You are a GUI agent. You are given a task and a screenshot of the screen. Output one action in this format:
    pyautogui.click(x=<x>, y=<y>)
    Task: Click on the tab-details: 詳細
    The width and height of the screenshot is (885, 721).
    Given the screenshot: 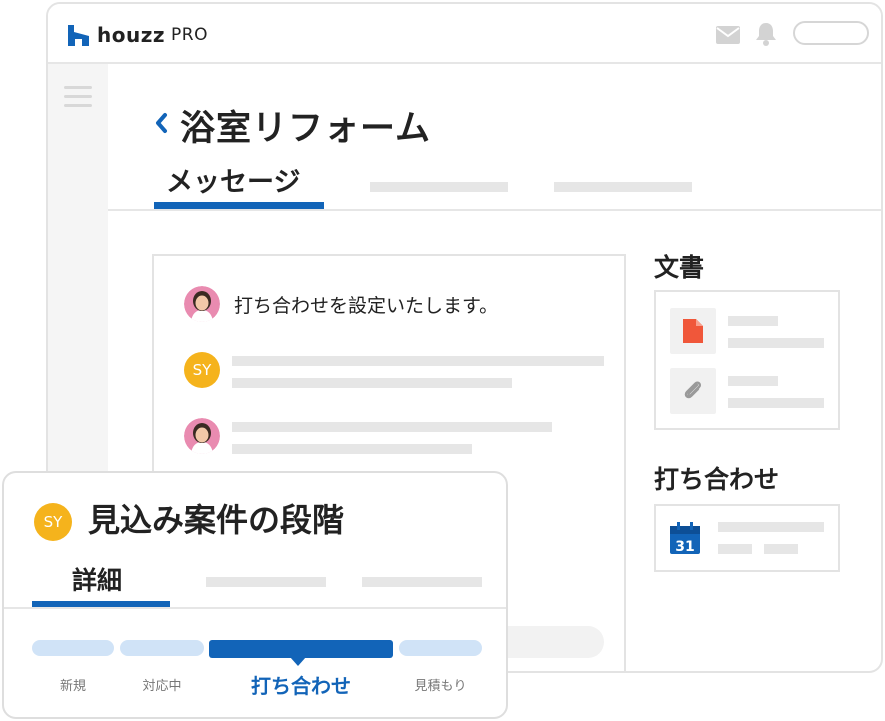 What is the action you would take?
    pyautogui.click(x=97, y=579)
    